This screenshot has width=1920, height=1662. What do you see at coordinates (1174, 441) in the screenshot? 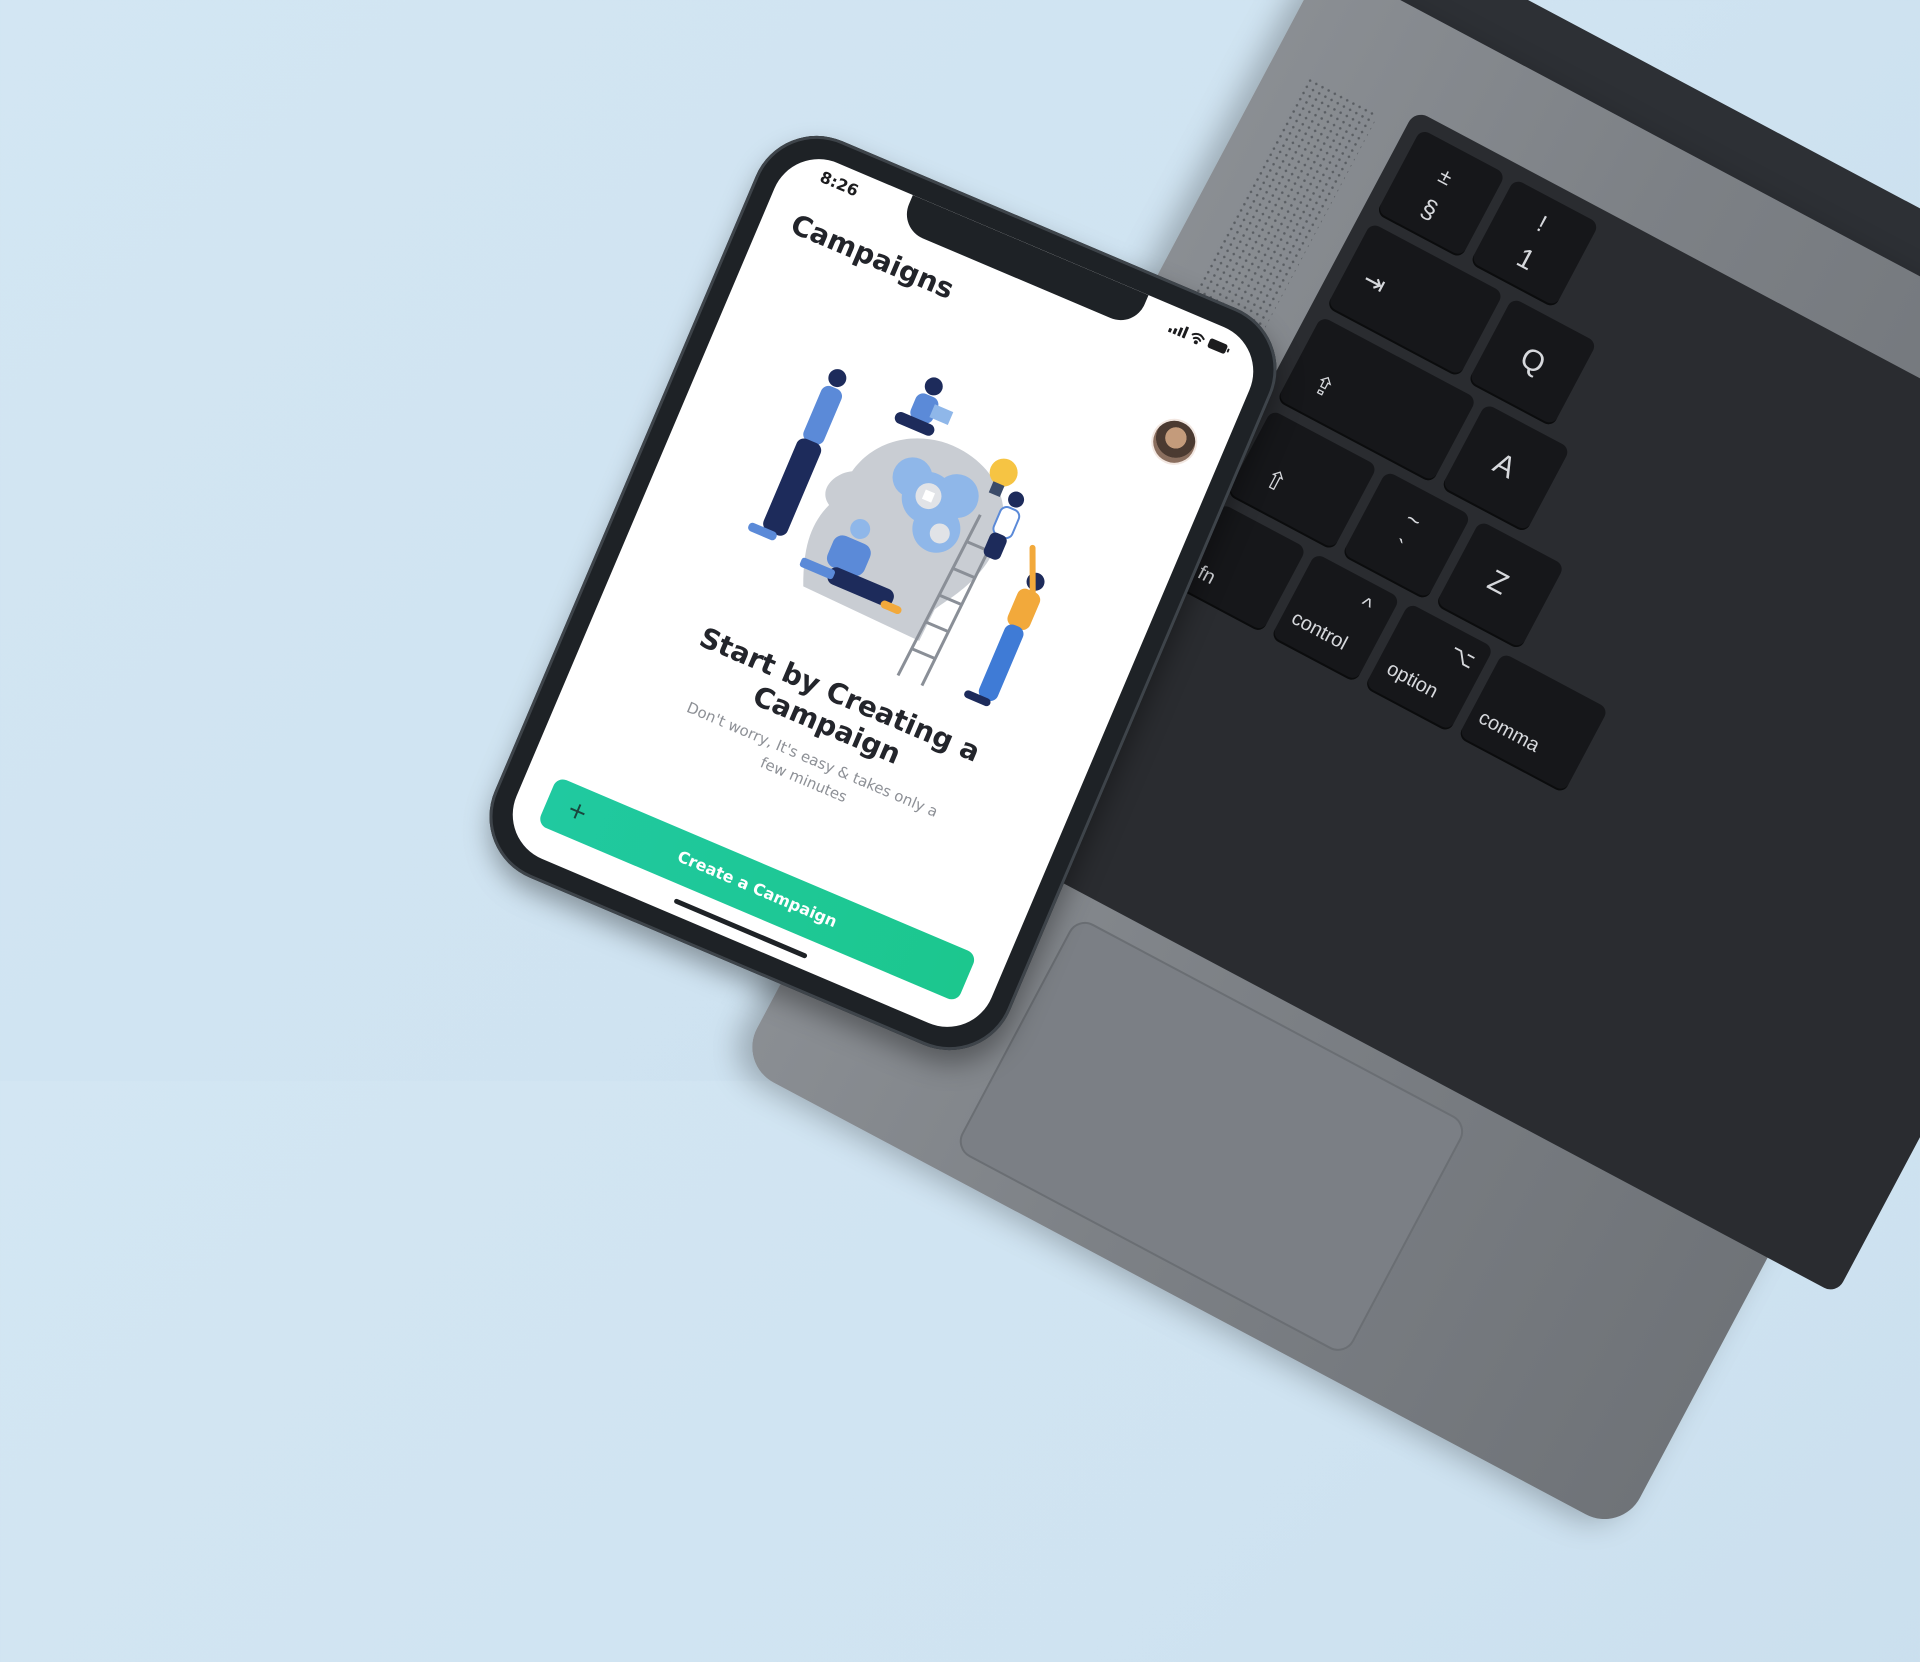
I see `avatar` at bounding box center [1174, 441].